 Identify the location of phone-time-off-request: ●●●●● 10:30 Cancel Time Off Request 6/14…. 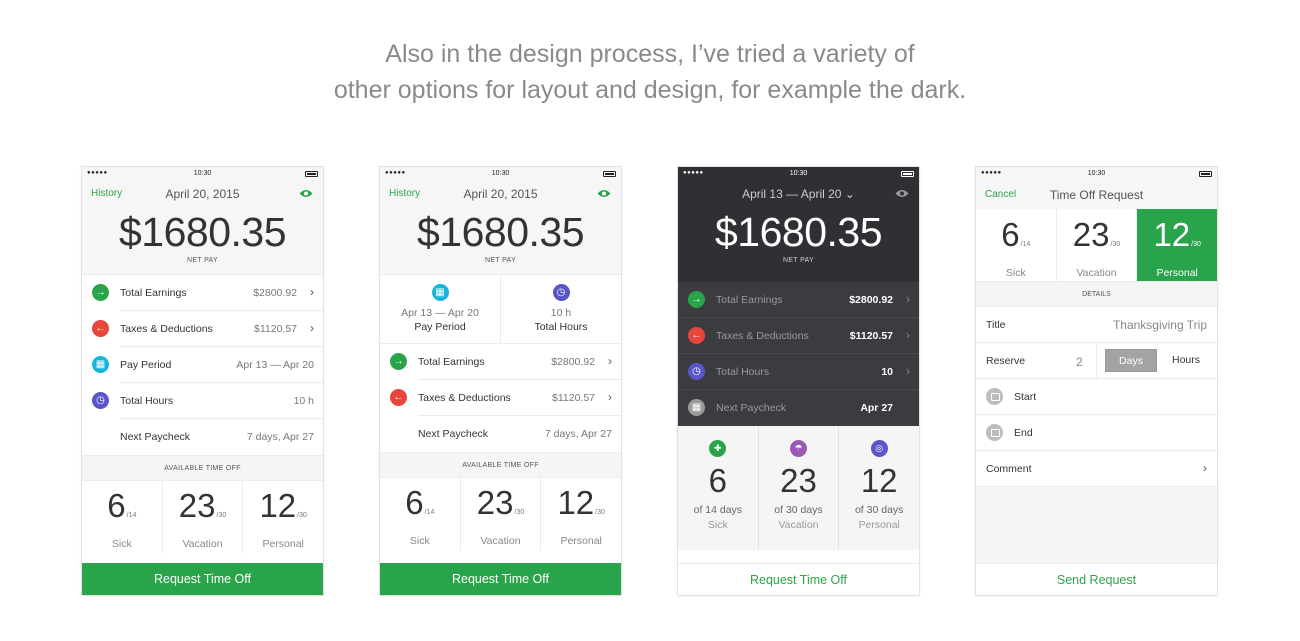
(1096, 381).